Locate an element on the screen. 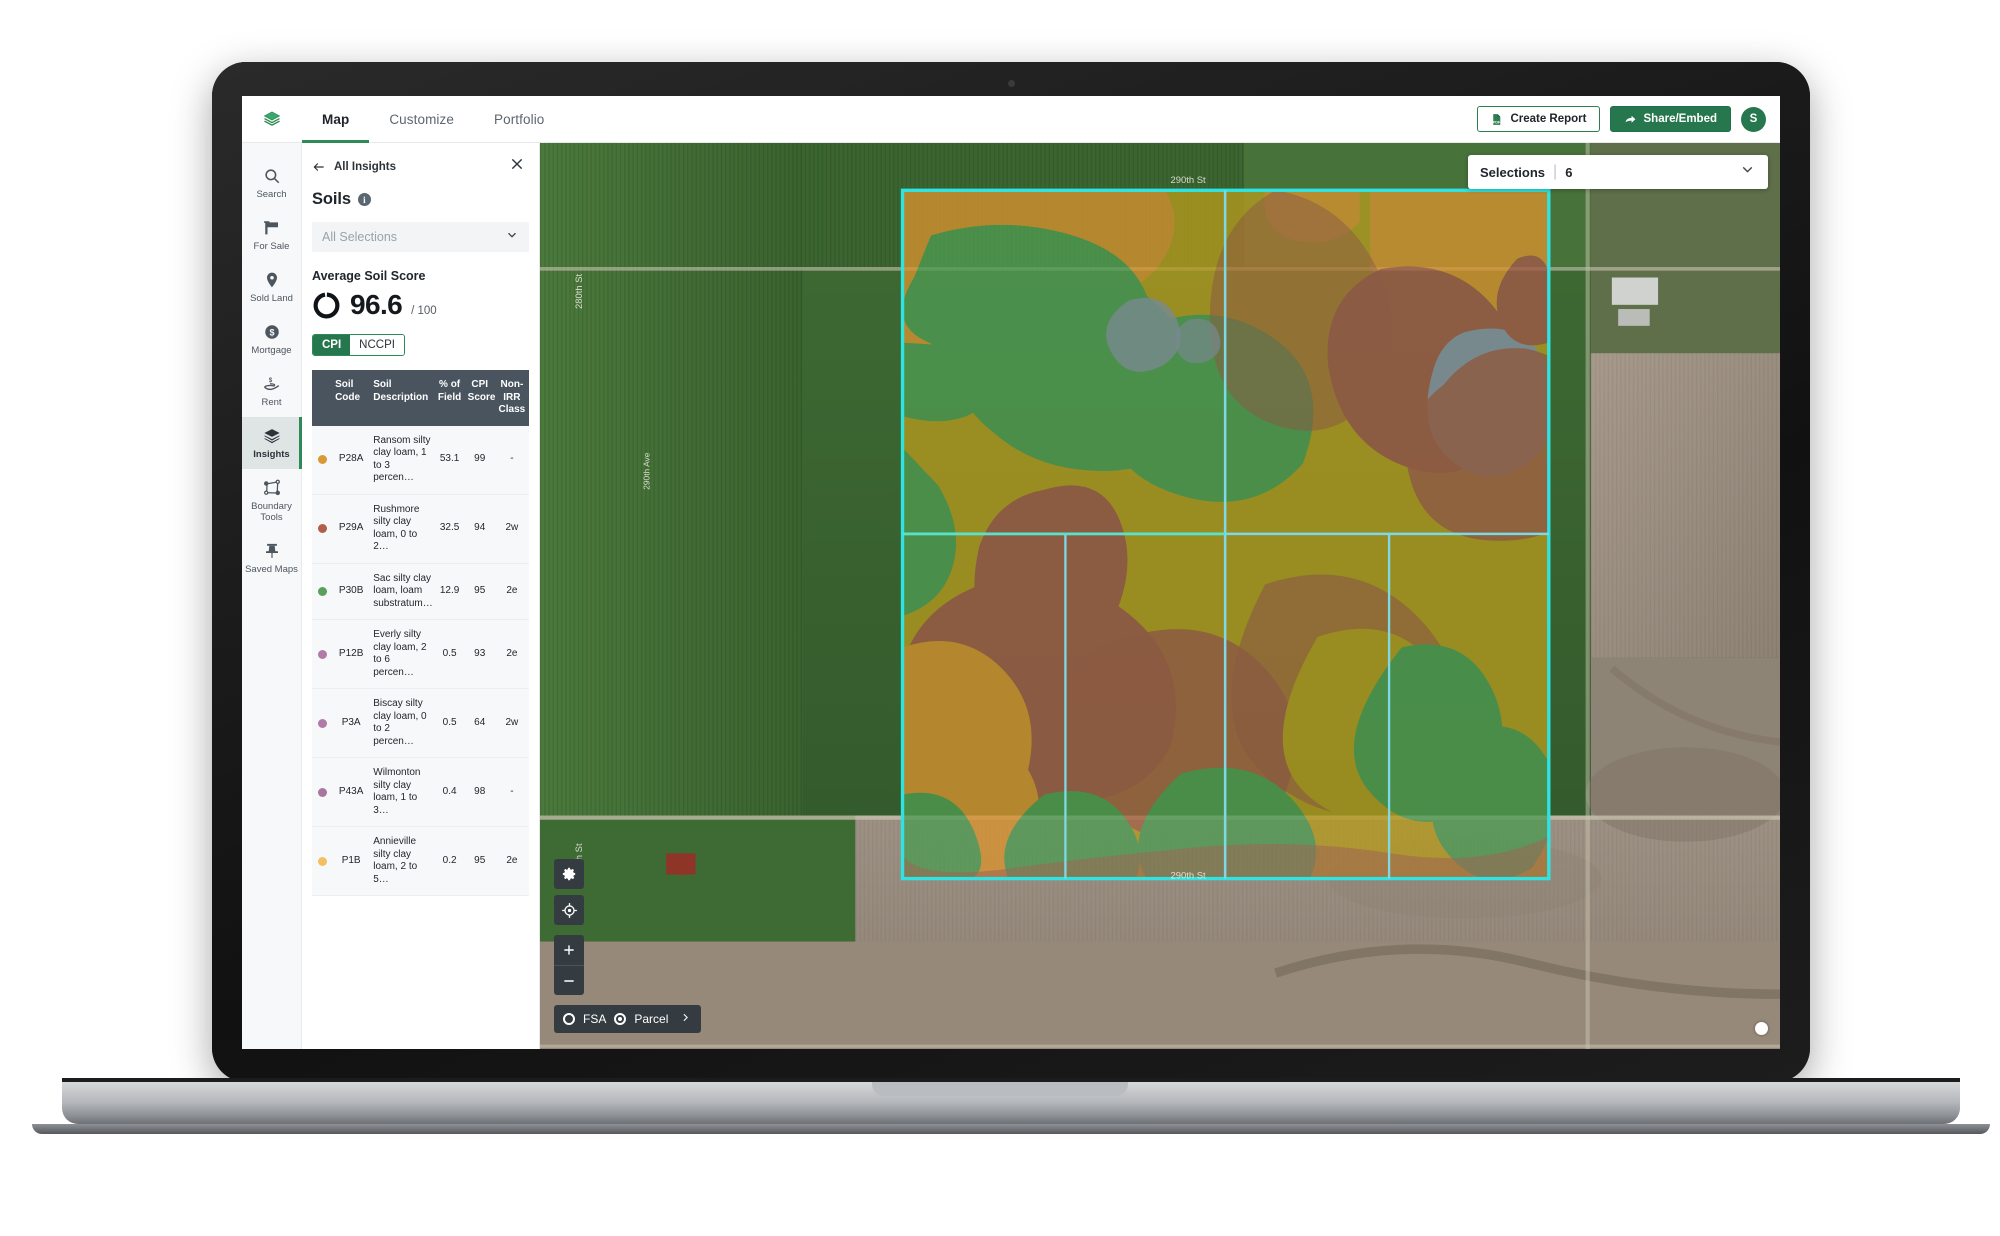  sidebar-item-search: Search is located at coordinates (272, 183).